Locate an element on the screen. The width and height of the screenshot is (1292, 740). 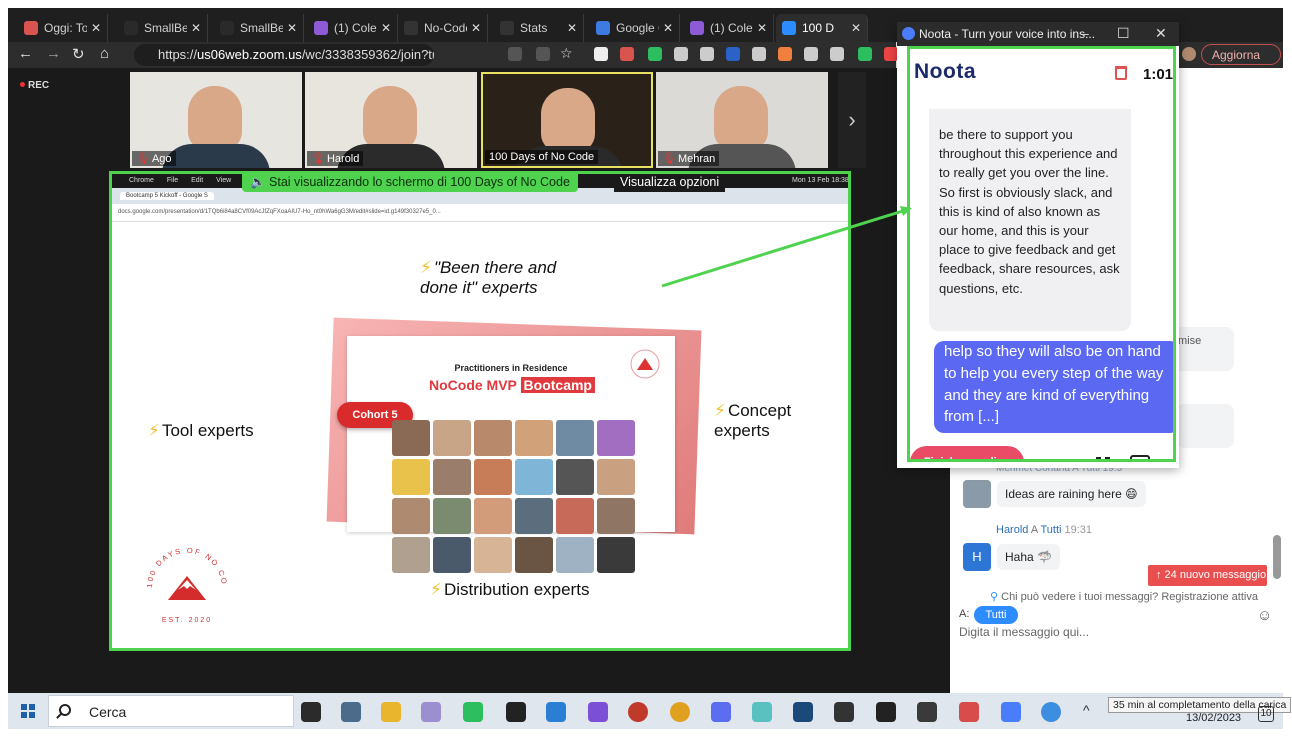
back-icon: ← is located at coordinates (25, 53).